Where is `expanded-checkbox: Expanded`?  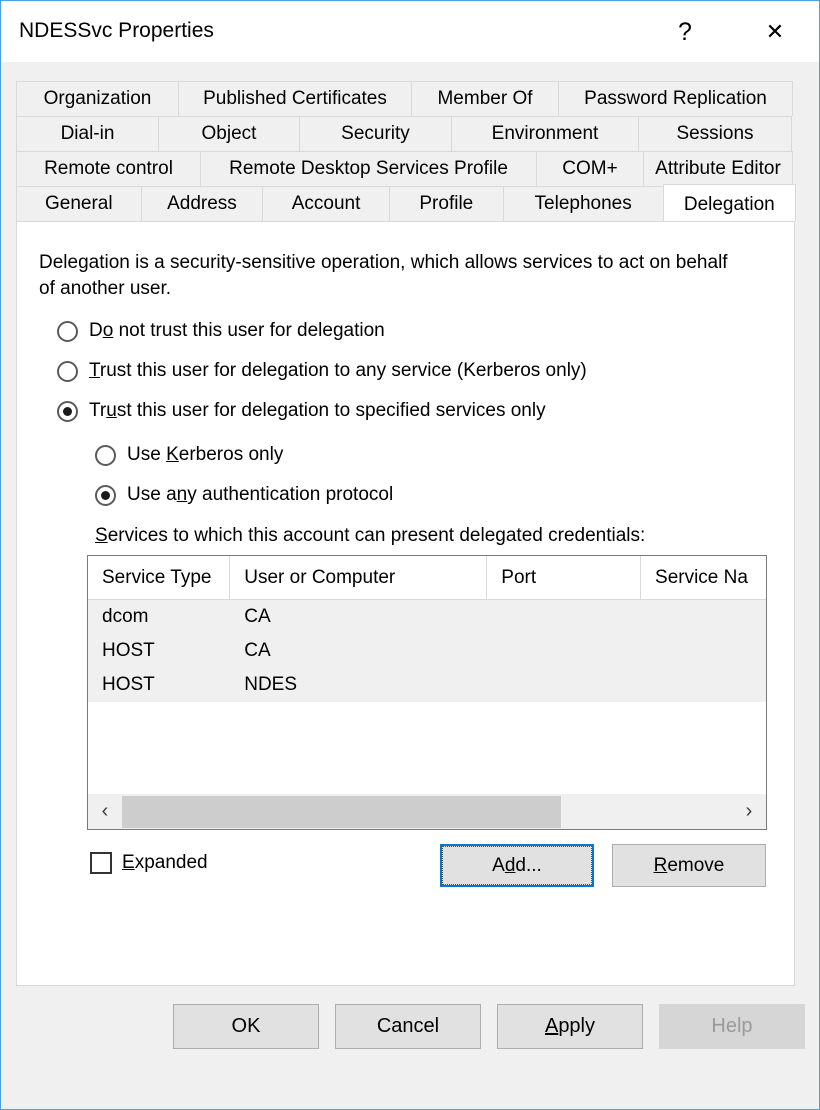 expanded-checkbox: Expanded is located at coordinates (149, 863).